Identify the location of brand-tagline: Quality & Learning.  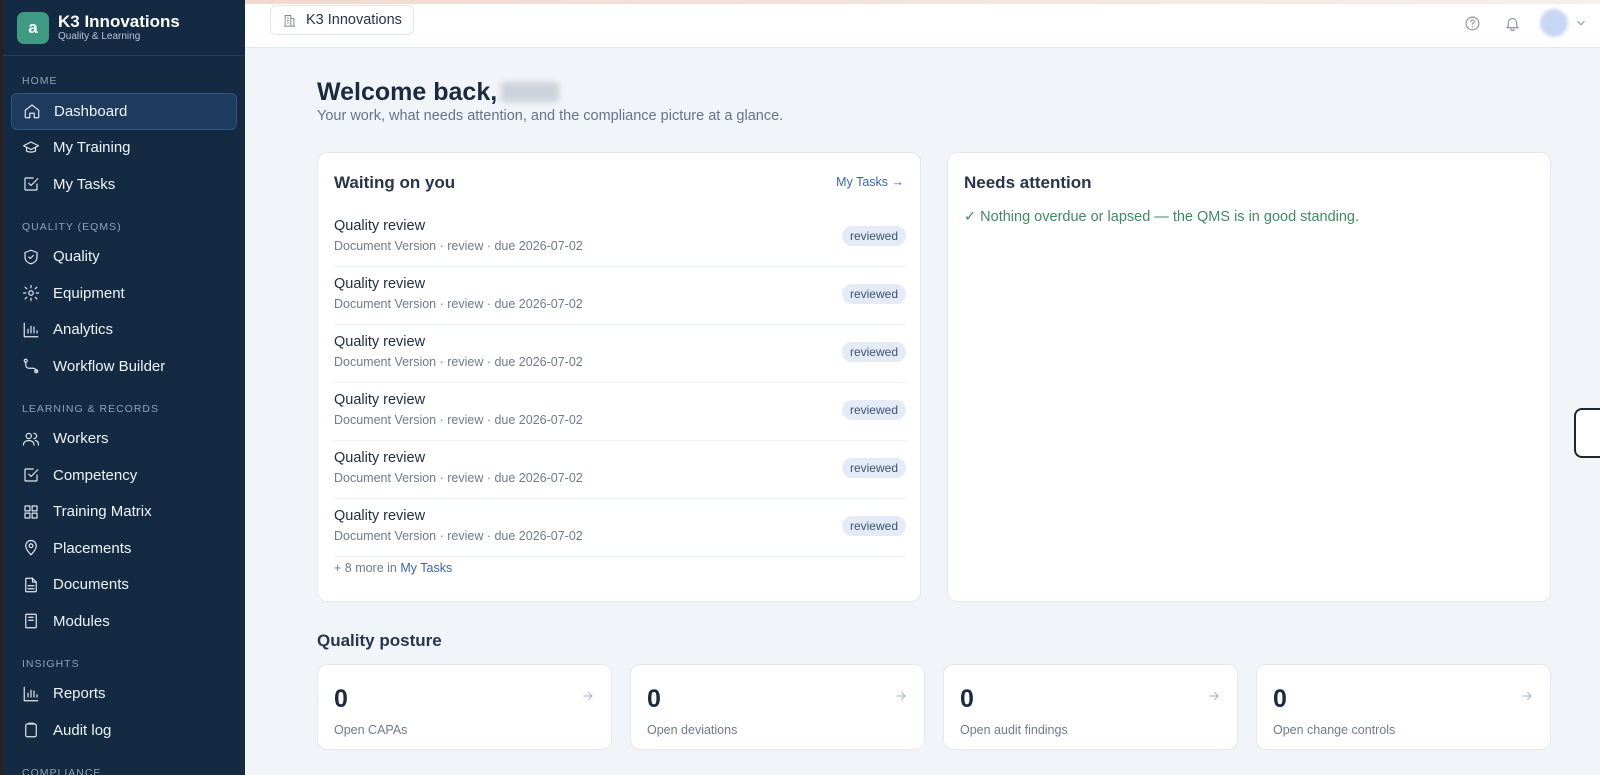
(99, 36).